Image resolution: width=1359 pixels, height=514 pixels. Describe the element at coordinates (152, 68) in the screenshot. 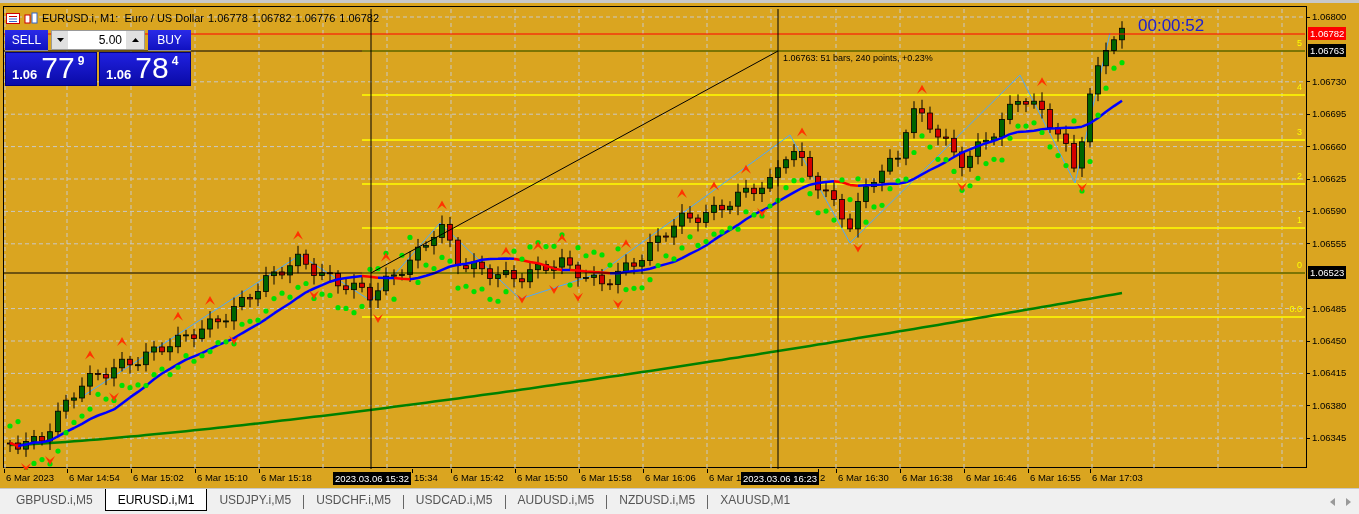

I see `price-pips: 78` at that location.